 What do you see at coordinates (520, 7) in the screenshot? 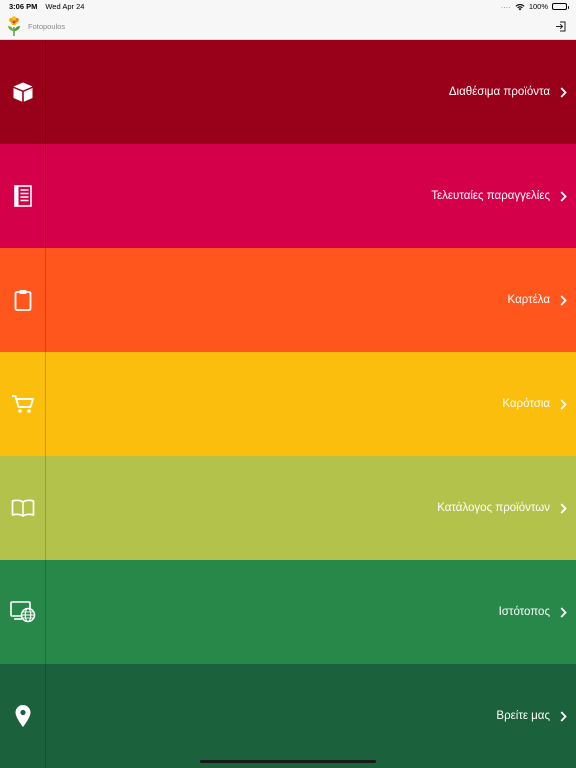
I see `wifi-icon` at bounding box center [520, 7].